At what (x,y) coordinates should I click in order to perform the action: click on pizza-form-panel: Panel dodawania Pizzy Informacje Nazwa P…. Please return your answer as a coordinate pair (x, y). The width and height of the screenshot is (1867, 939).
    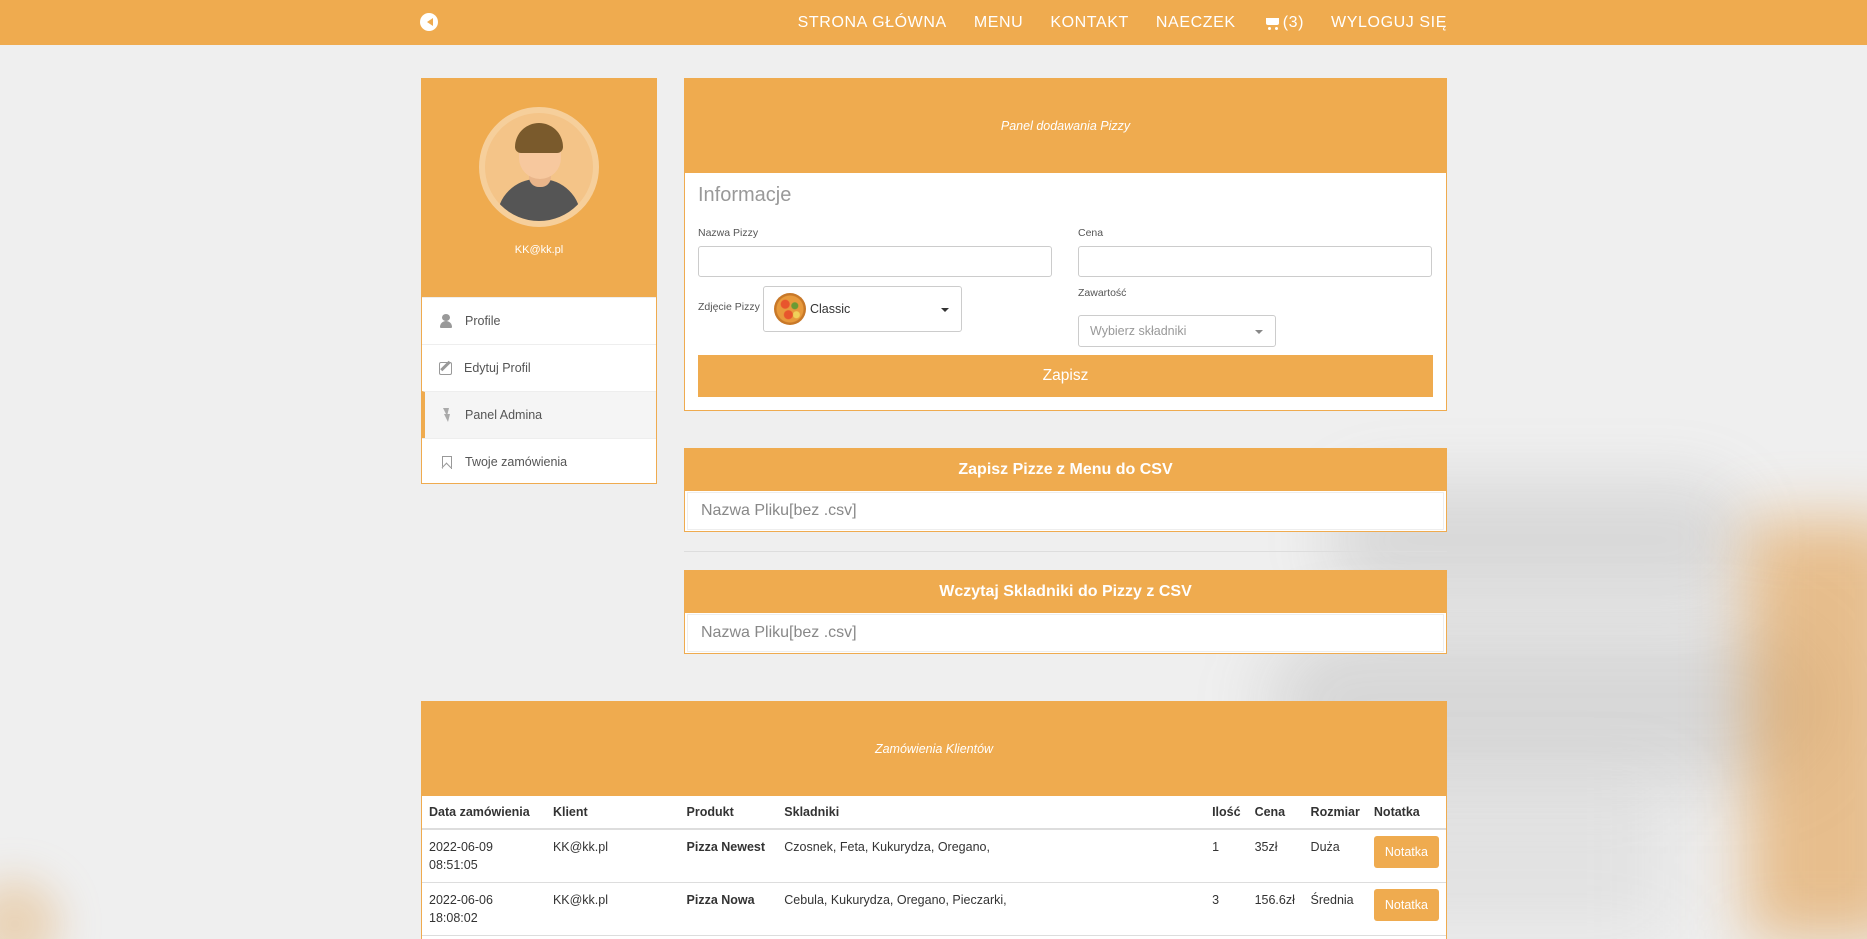
    Looking at the image, I should click on (1065, 244).